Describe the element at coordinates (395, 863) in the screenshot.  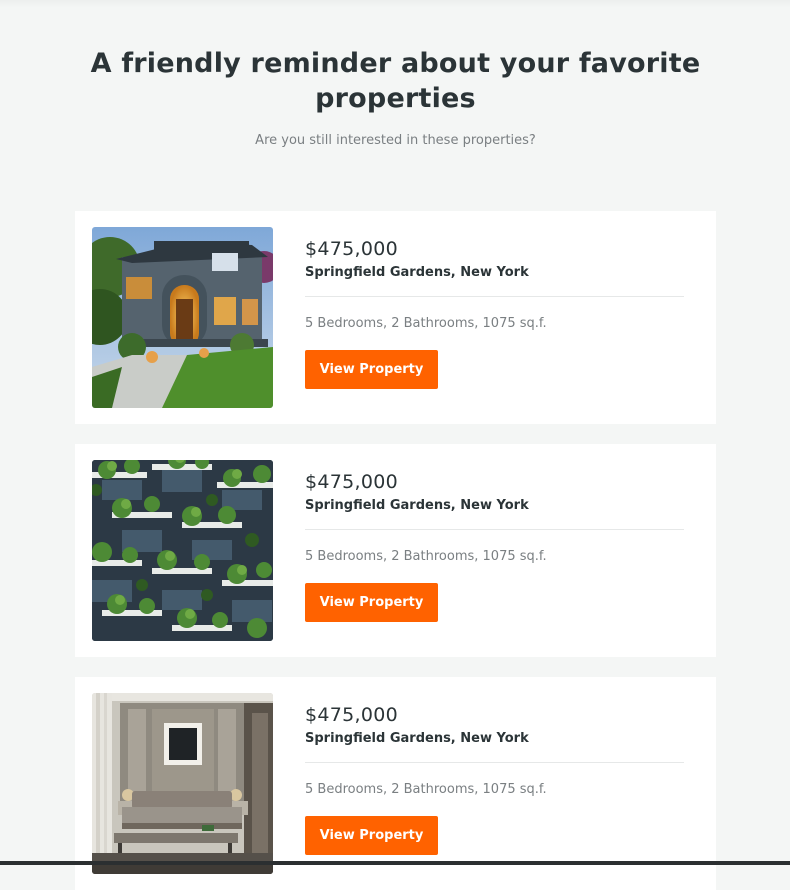
I see `bottom-edge-bar` at that location.